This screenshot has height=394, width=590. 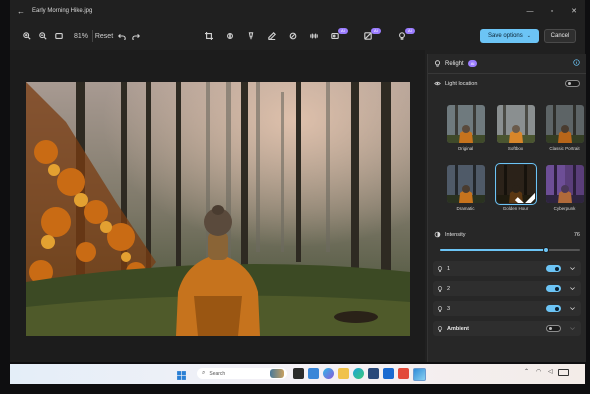 I want to click on light-2-row: 2, so click(x=507, y=288).